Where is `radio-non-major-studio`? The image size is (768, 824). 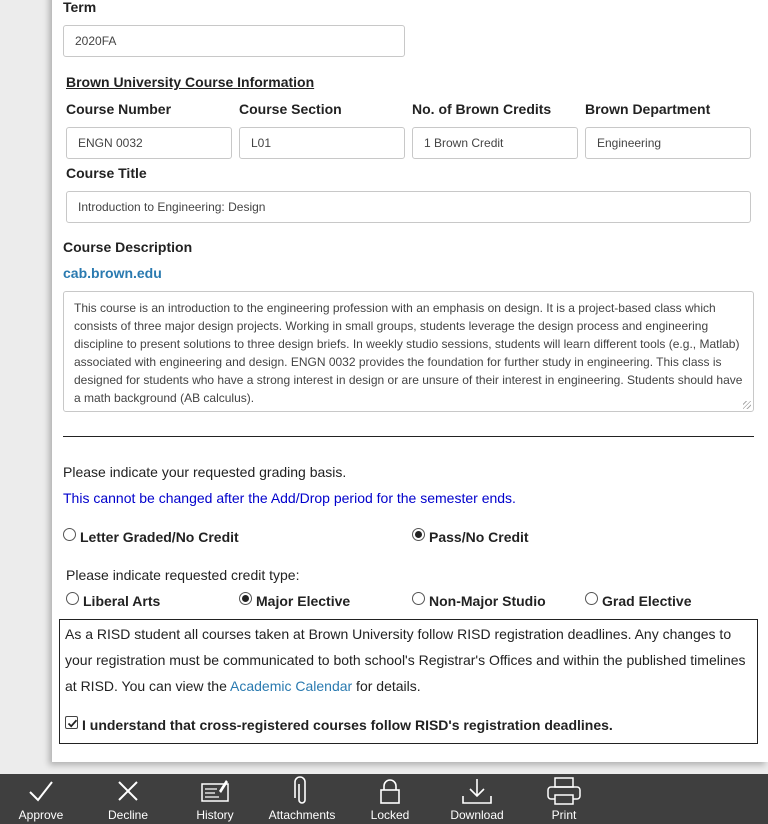
radio-non-major-studio is located at coordinates (418, 598).